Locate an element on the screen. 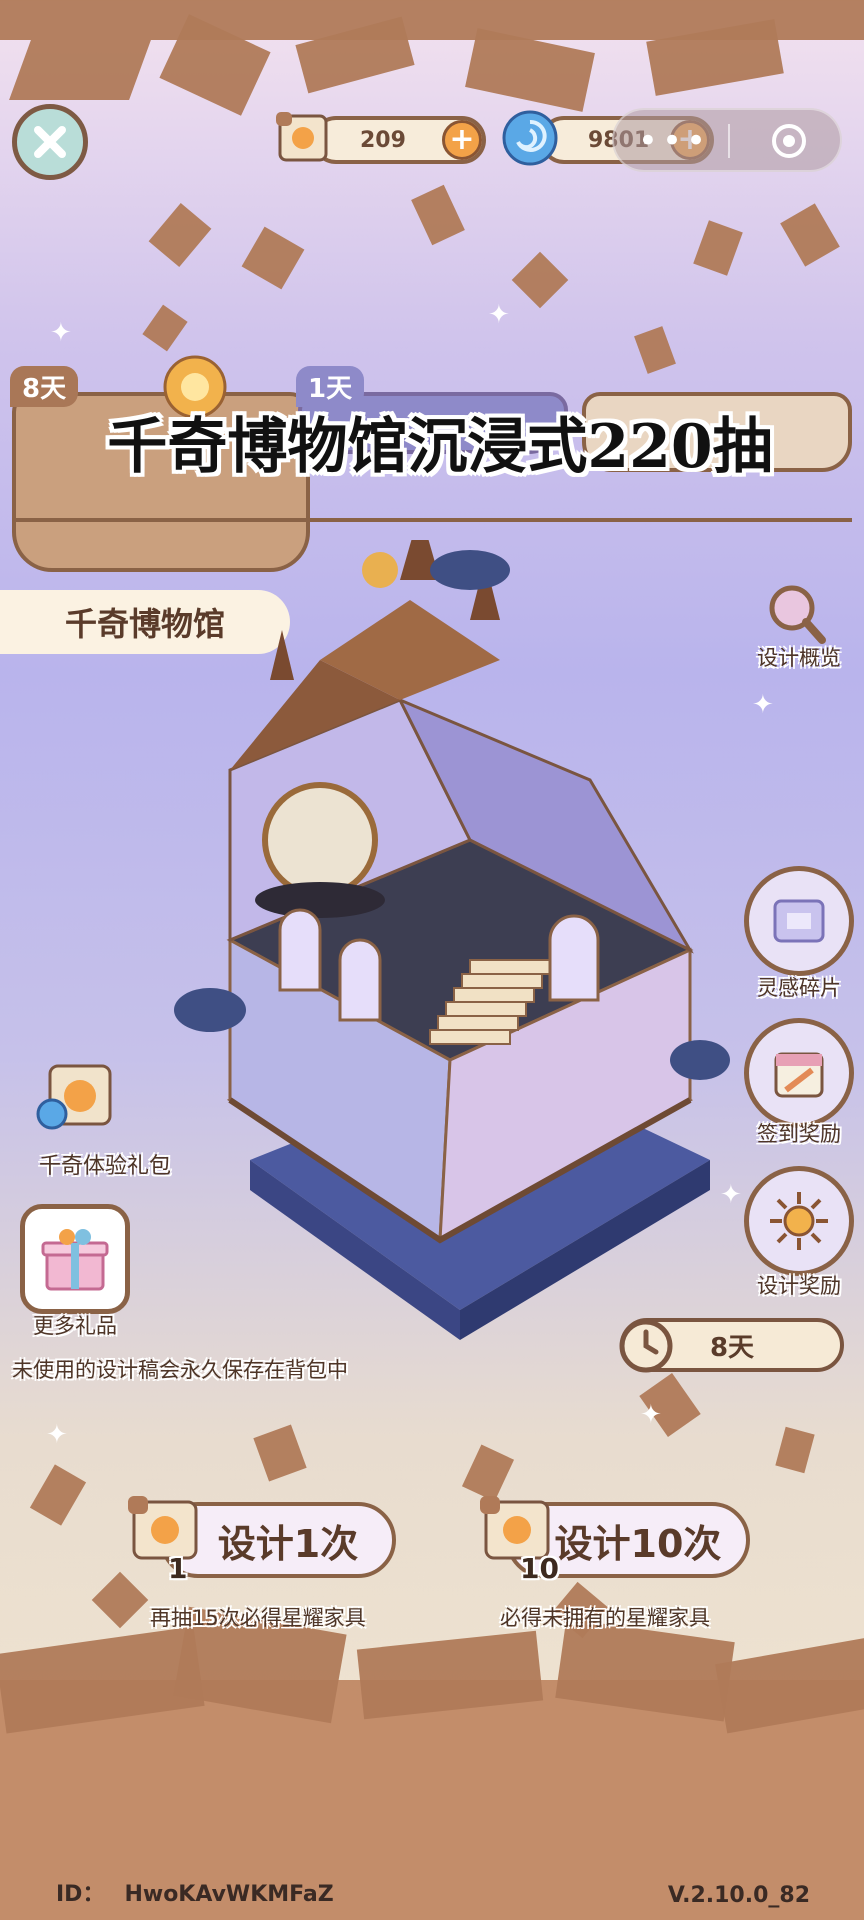 This screenshot has width=864, height=1920. exit-miniprogram-button is located at coordinates (789, 141).